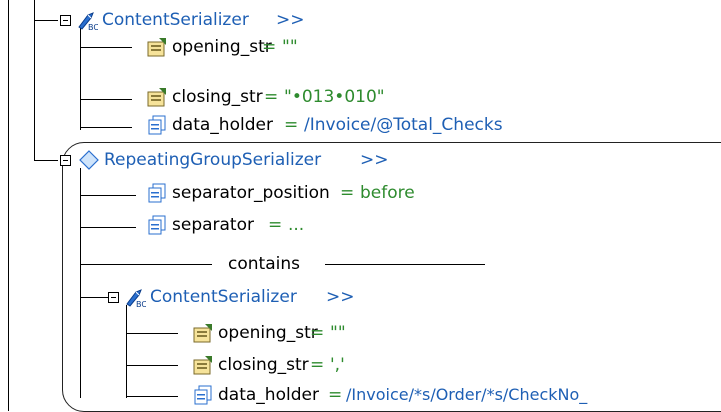 The height and width of the screenshot is (412, 721). Describe the element at coordinates (466, 395) in the screenshot. I see `property-value: /Invoice/*s/Order/*s/CheckNo_` at that location.